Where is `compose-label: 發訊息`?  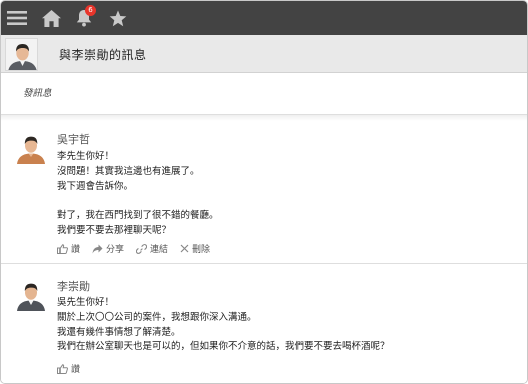
compose-label: 發訊息 is located at coordinates (37, 92).